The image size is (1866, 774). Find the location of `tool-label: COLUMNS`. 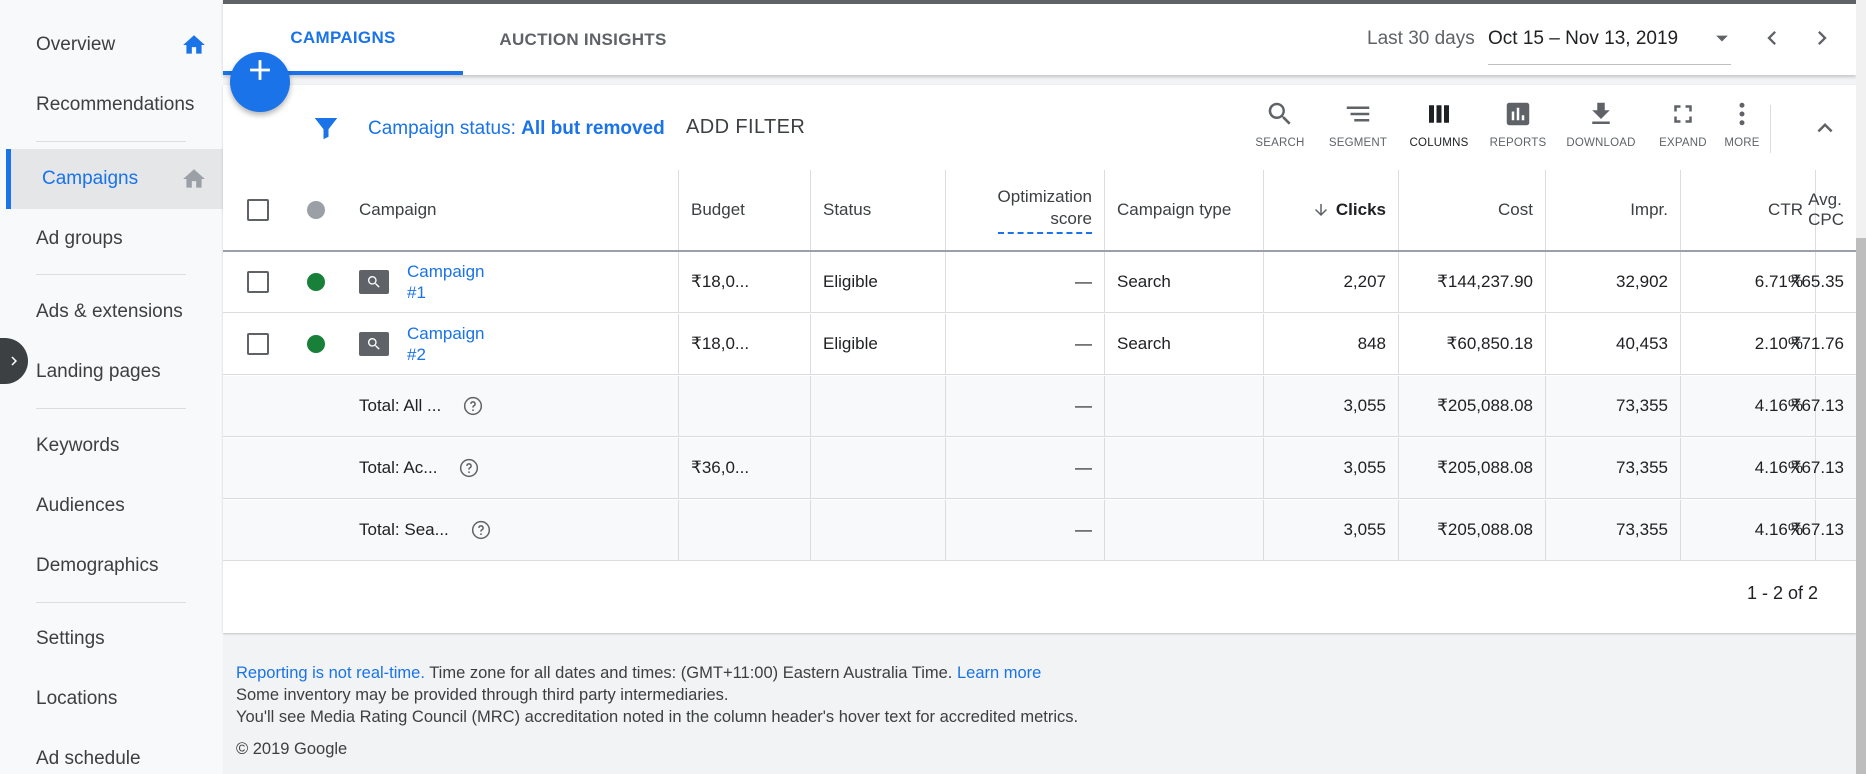

tool-label: COLUMNS is located at coordinates (1439, 143).